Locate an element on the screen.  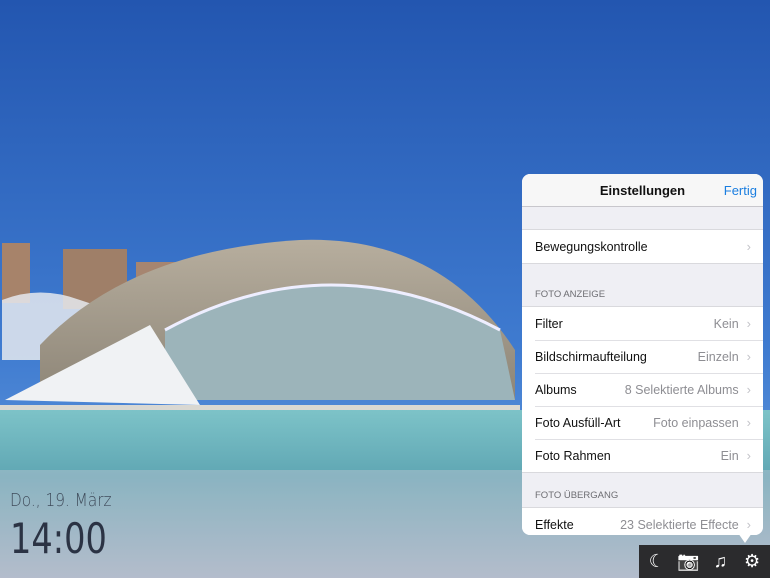
popover-header: Einstellungen Fertig is located at coordinates (642, 190).